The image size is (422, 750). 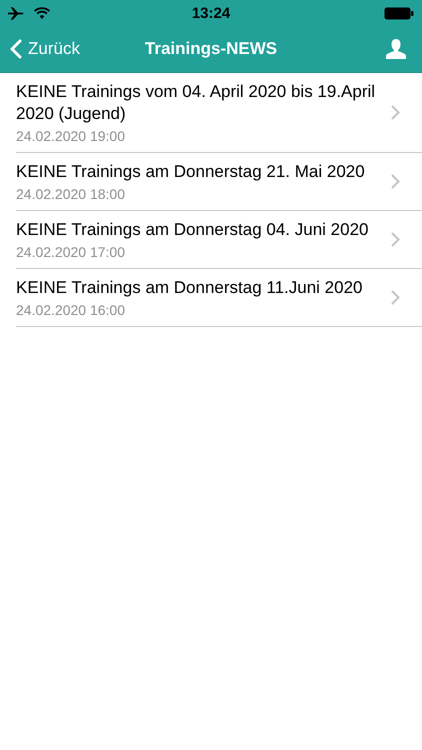 What do you see at coordinates (71, 136) in the screenshot?
I see `news-date: 24.02.2020 19:00` at bounding box center [71, 136].